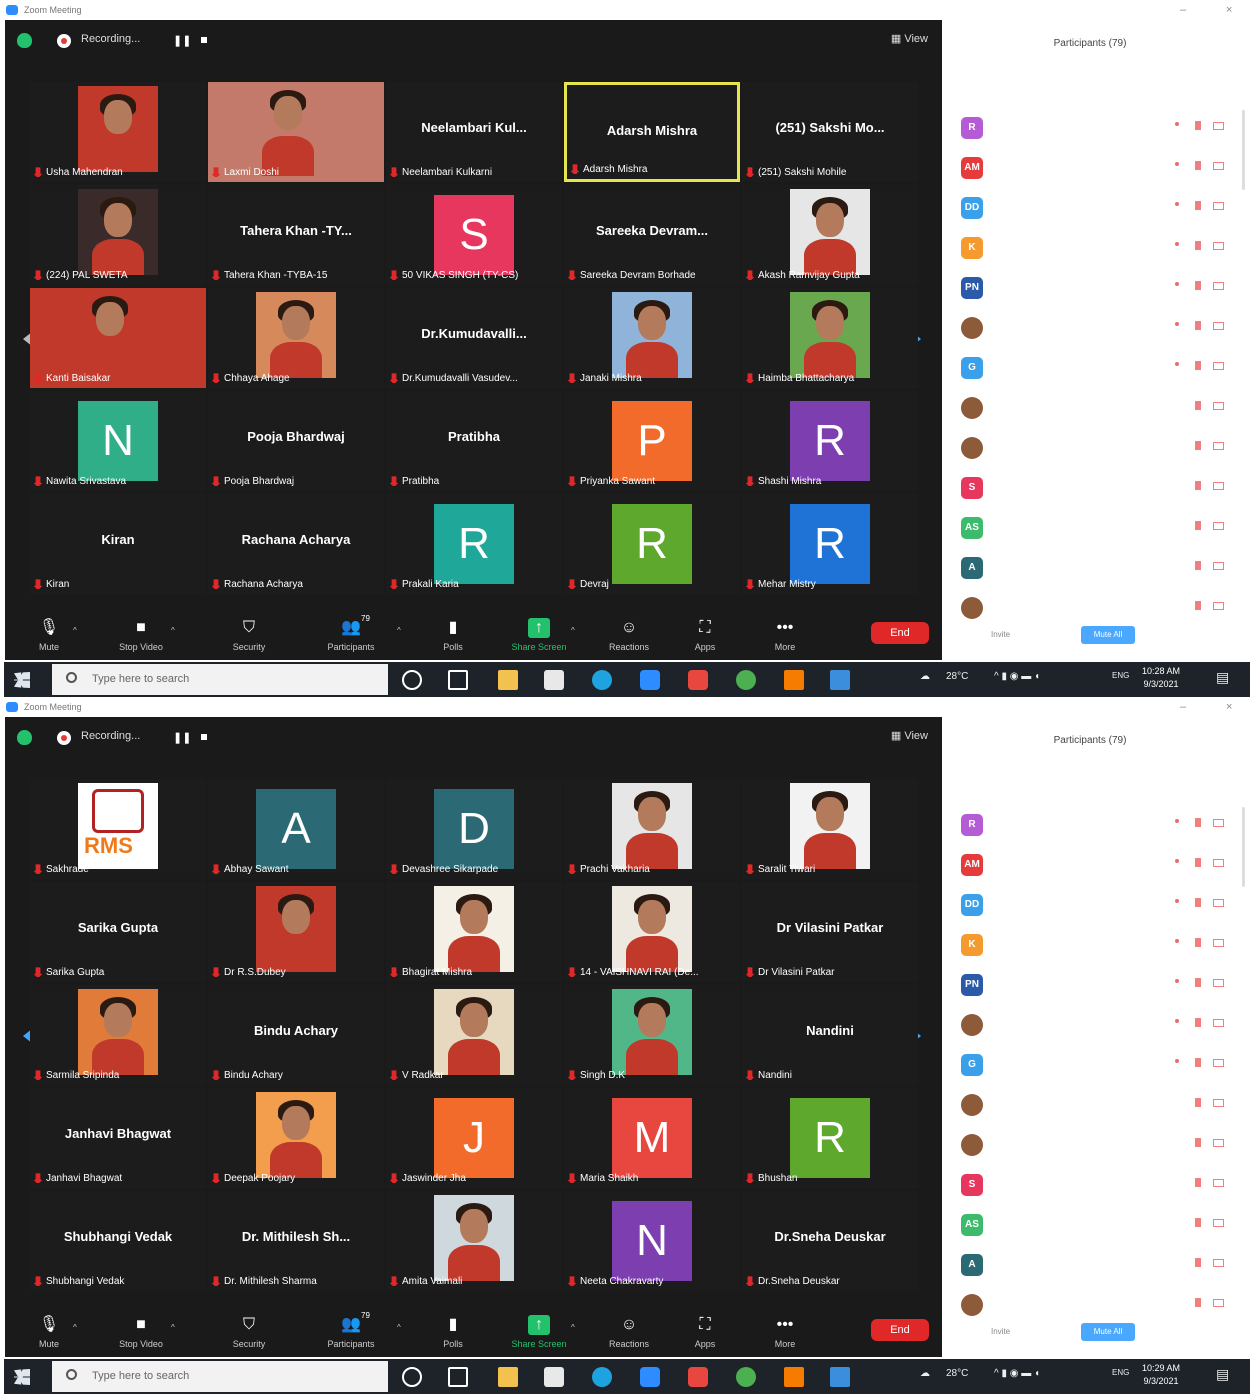  What do you see at coordinates (399, 1327) in the screenshot?
I see `participants-options-caret-icon: ^` at bounding box center [399, 1327].